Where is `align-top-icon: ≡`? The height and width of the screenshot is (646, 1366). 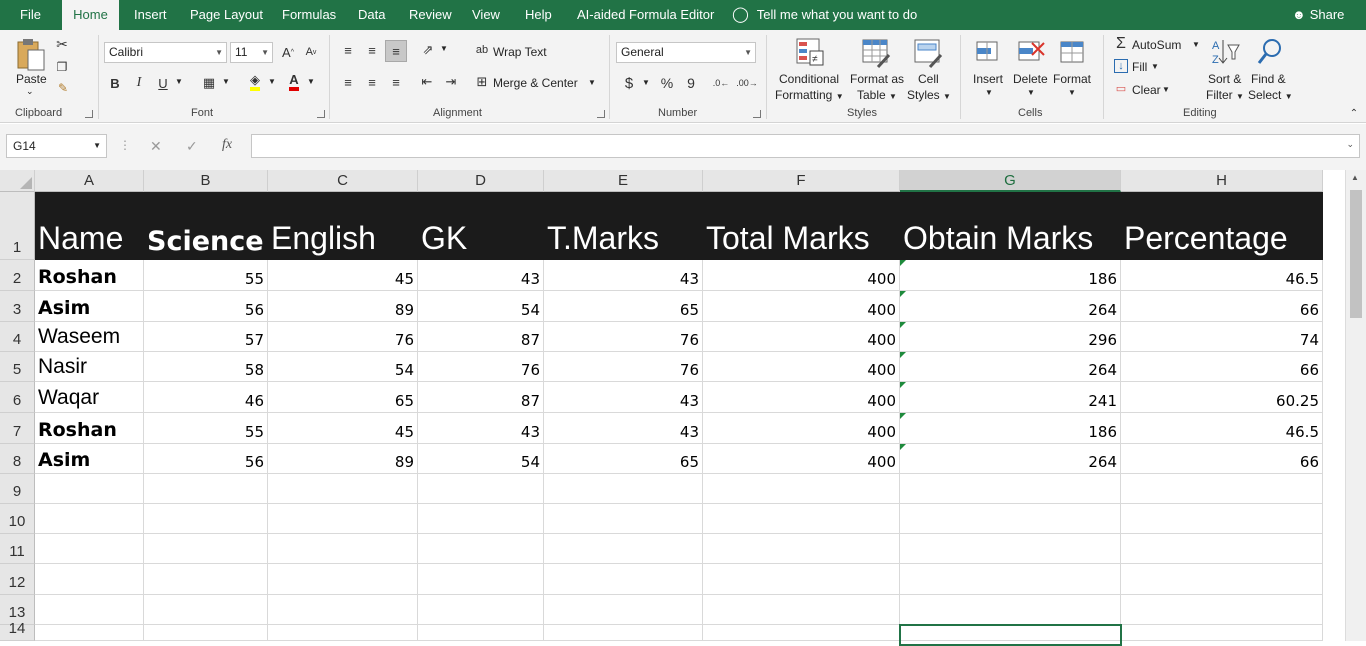 align-top-icon: ≡ is located at coordinates (348, 50).